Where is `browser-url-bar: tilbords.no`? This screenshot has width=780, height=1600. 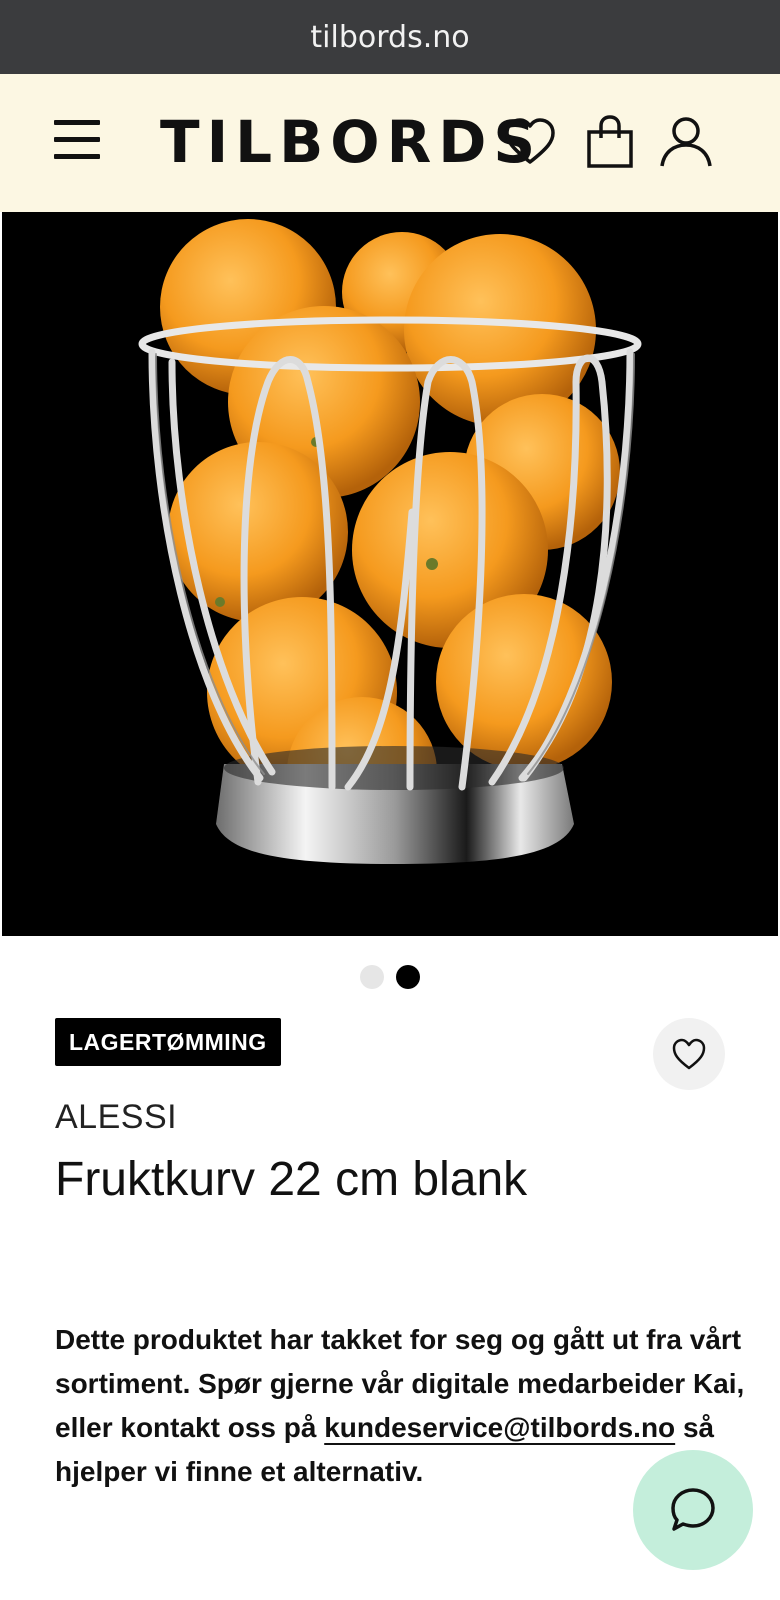
browser-url-bar: tilbords.no is located at coordinates (390, 37).